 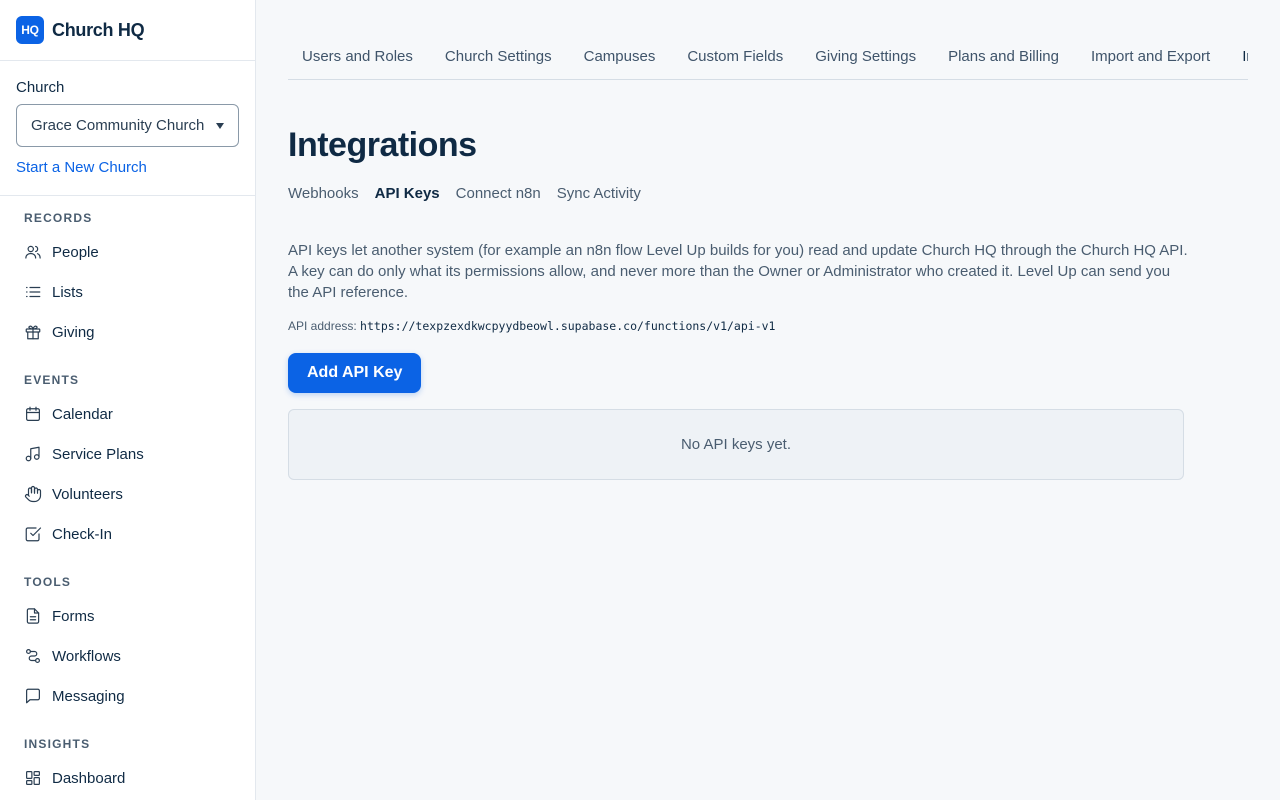 I want to click on music-note-icon, so click(x=32, y=454).